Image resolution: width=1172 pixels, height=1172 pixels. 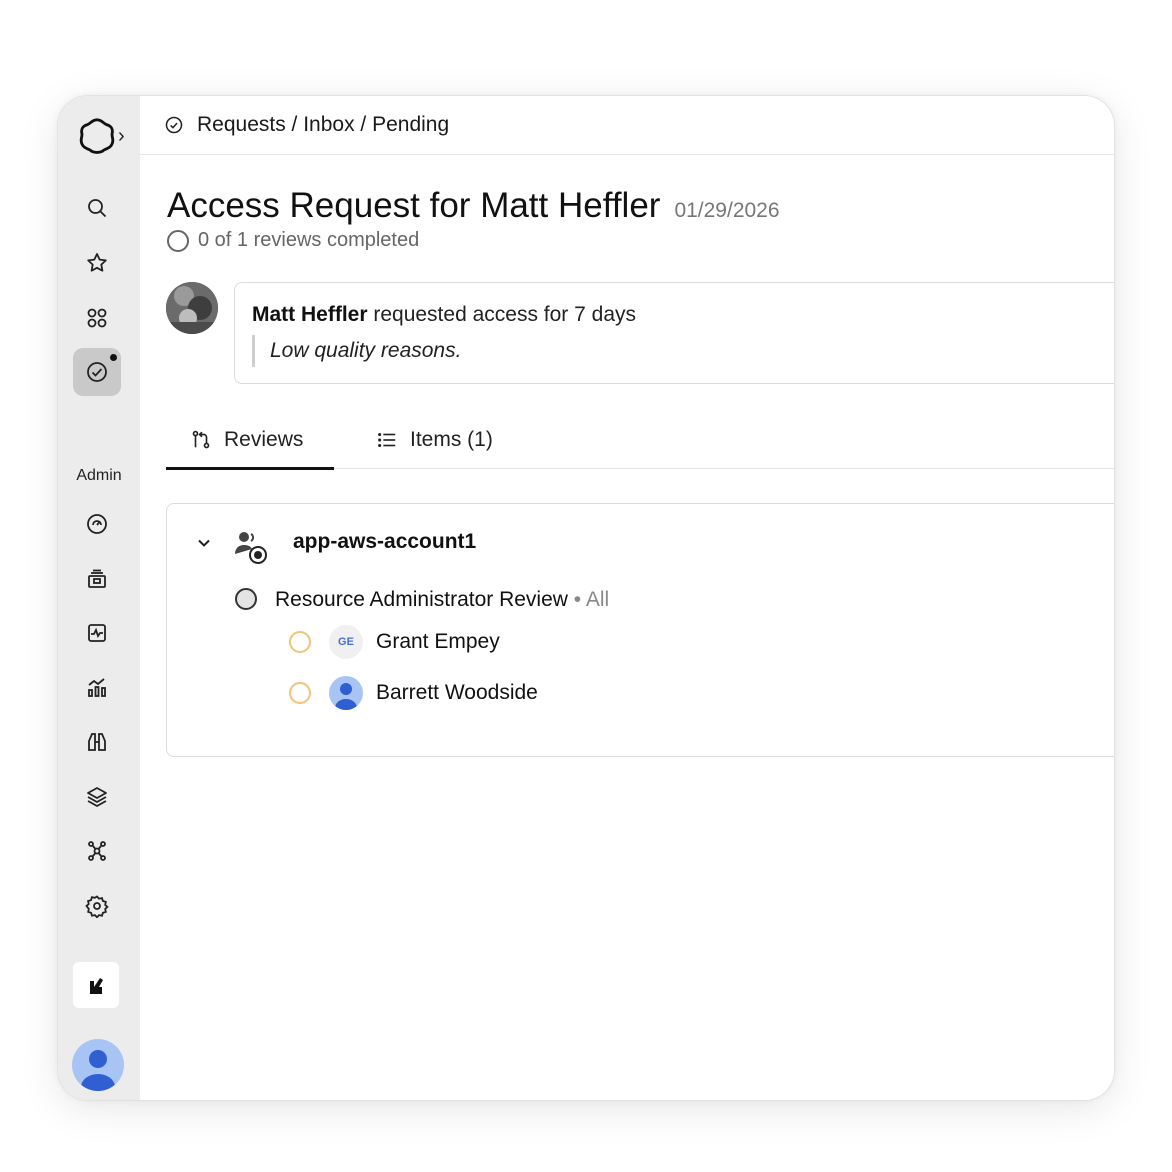 I want to click on analytics-icon, so click(x=97, y=688).